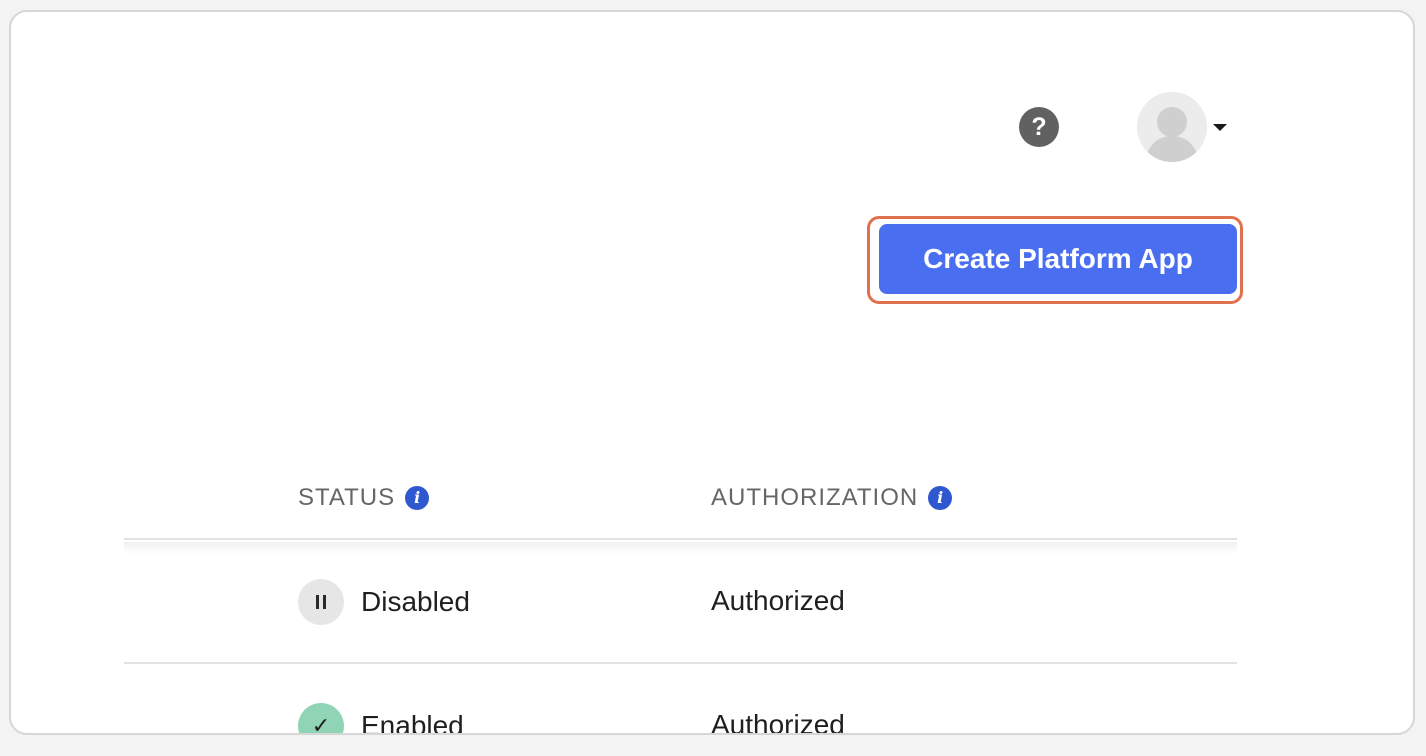 Image resolution: width=1426 pixels, height=756 pixels. Describe the element at coordinates (815, 497) in the screenshot. I see `column-header-label: AUTHORIZATION` at that location.